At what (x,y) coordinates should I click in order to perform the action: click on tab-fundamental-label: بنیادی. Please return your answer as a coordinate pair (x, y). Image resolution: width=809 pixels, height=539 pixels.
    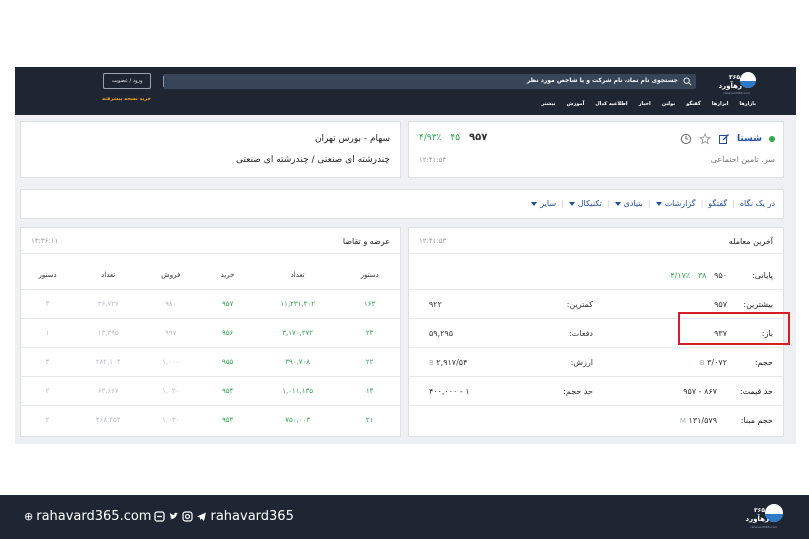
    Looking at the image, I should click on (633, 203).